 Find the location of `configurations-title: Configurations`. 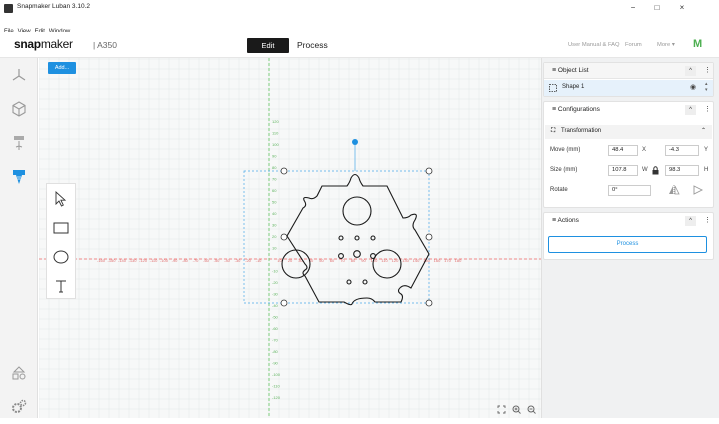

configurations-title: Configurations is located at coordinates (578, 109).